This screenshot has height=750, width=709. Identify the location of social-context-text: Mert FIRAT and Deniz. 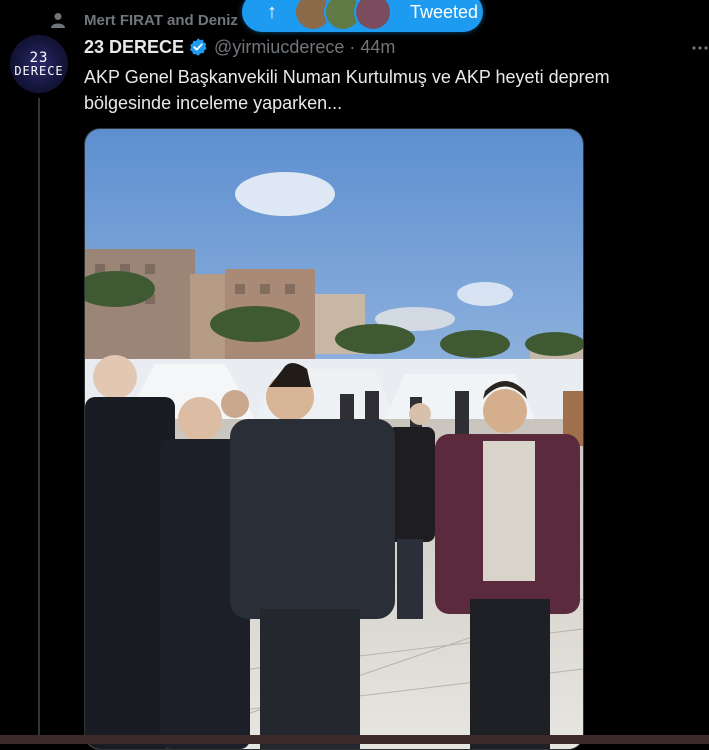
(161, 20).